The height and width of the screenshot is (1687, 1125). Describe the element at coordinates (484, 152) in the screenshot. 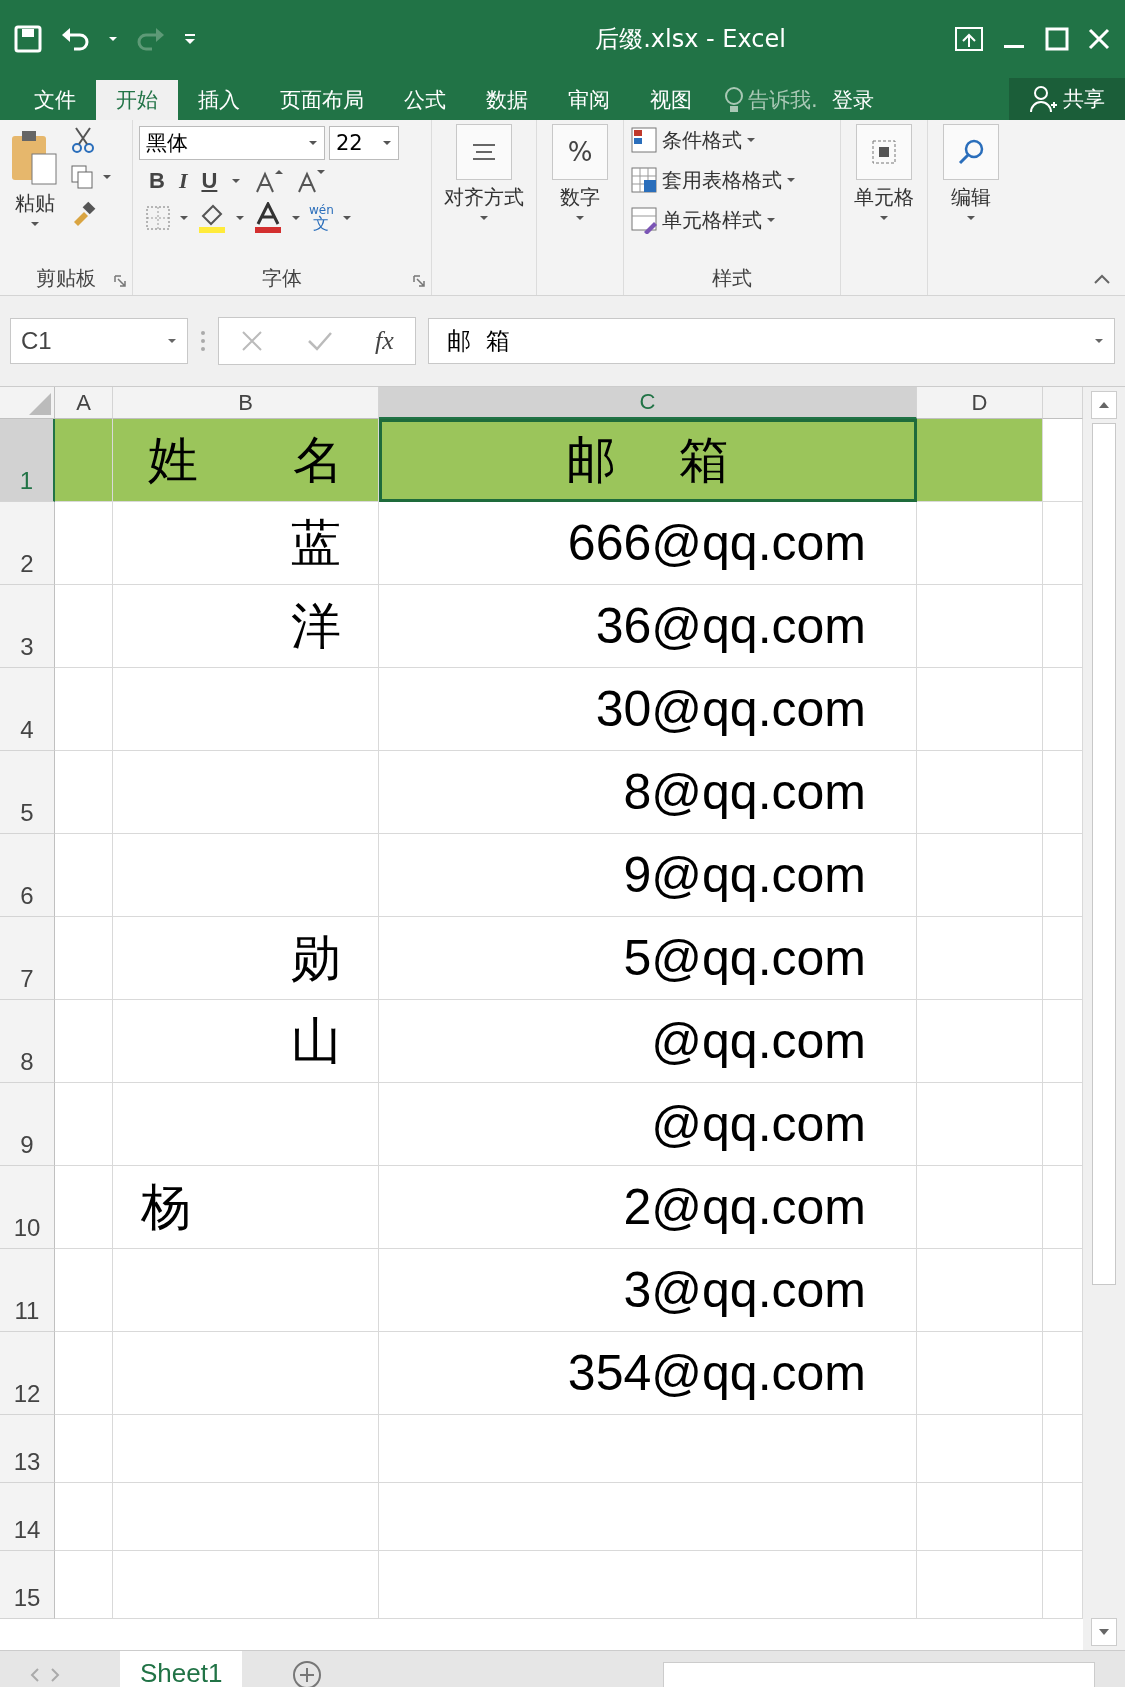

I see `align-lines-icon` at that location.